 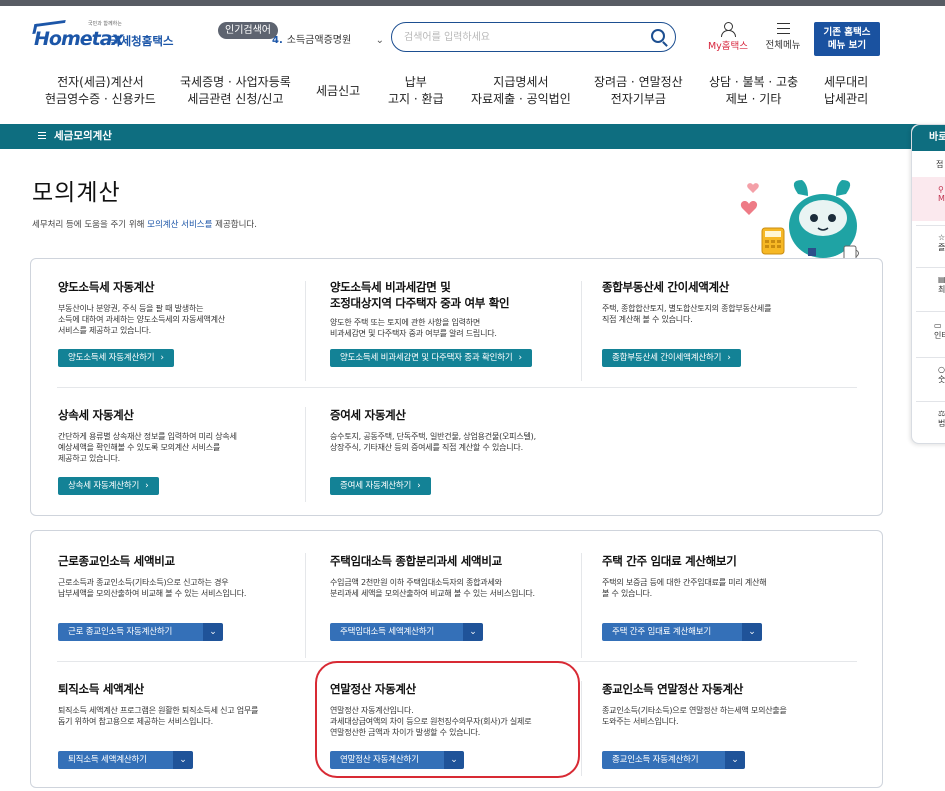 I want to click on sub-menu-label: 세금모의계산, so click(x=83, y=136).